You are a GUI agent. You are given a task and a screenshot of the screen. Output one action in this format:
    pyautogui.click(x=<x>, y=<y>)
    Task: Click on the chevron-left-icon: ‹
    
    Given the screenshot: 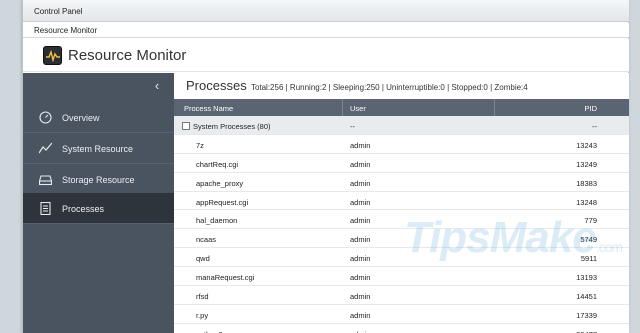 What is the action you would take?
    pyautogui.click(x=157, y=86)
    